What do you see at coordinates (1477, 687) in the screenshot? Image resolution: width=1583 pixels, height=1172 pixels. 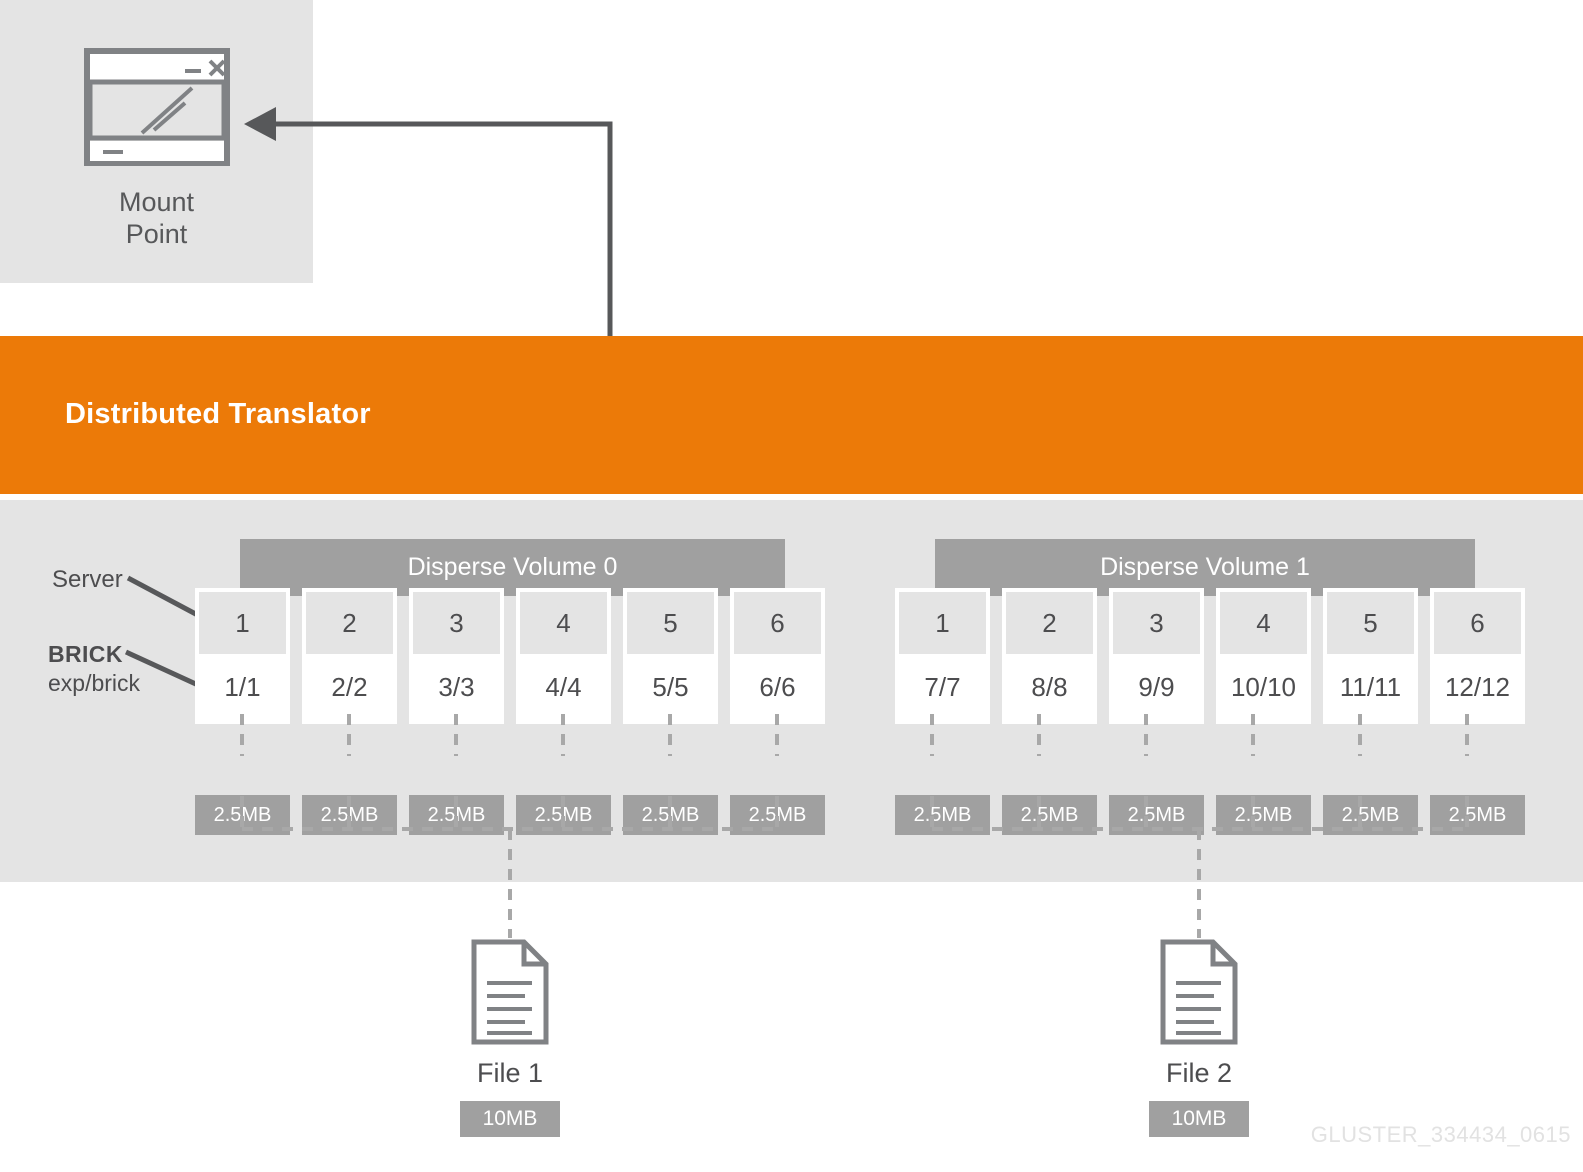 I see `brick-cell: 12/12` at bounding box center [1477, 687].